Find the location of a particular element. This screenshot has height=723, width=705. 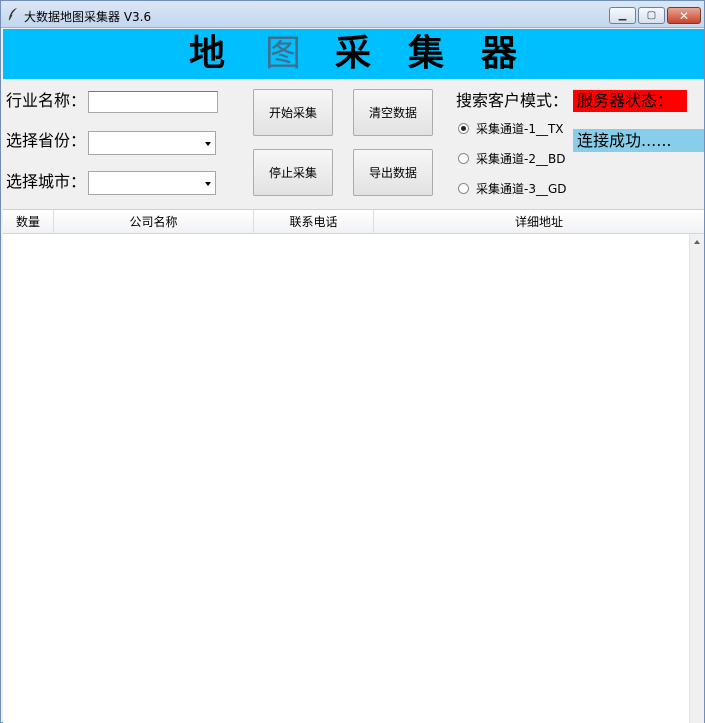

industry-input is located at coordinates (153, 102).